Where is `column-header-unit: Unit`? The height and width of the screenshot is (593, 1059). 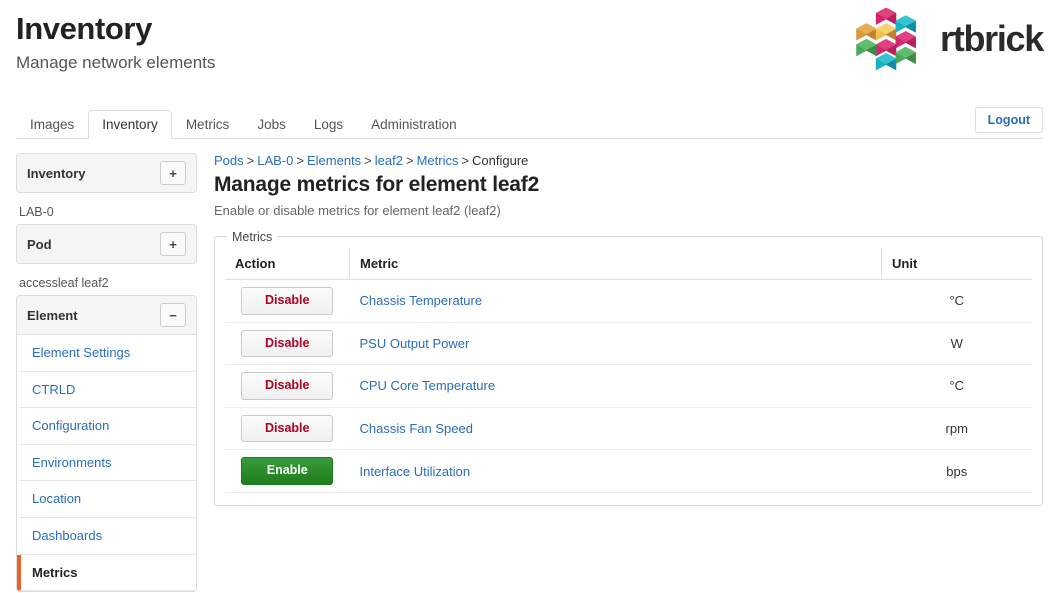
column-header-unit: Unit is located at coordinates (956, 263).